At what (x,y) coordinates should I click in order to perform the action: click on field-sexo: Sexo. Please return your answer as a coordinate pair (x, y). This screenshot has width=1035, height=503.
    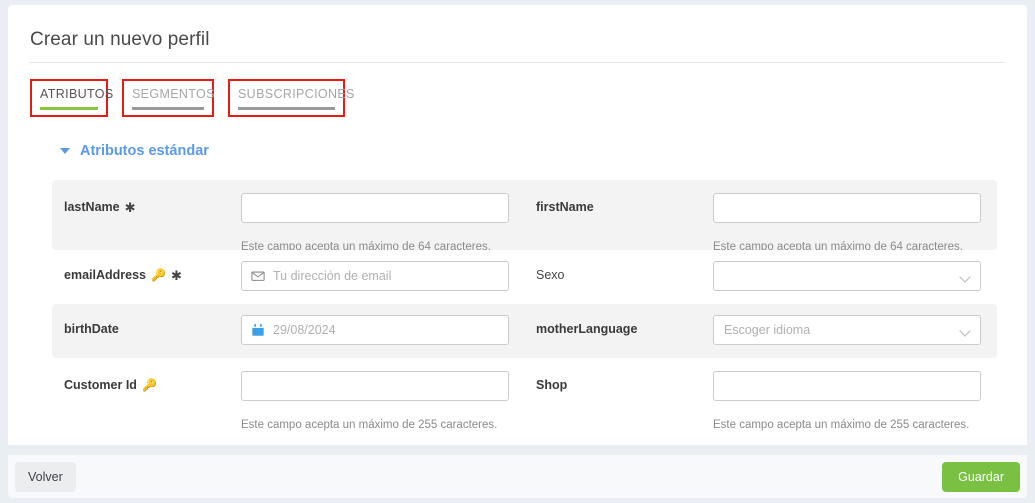
    Looking at the image, I should click on (760, 277).